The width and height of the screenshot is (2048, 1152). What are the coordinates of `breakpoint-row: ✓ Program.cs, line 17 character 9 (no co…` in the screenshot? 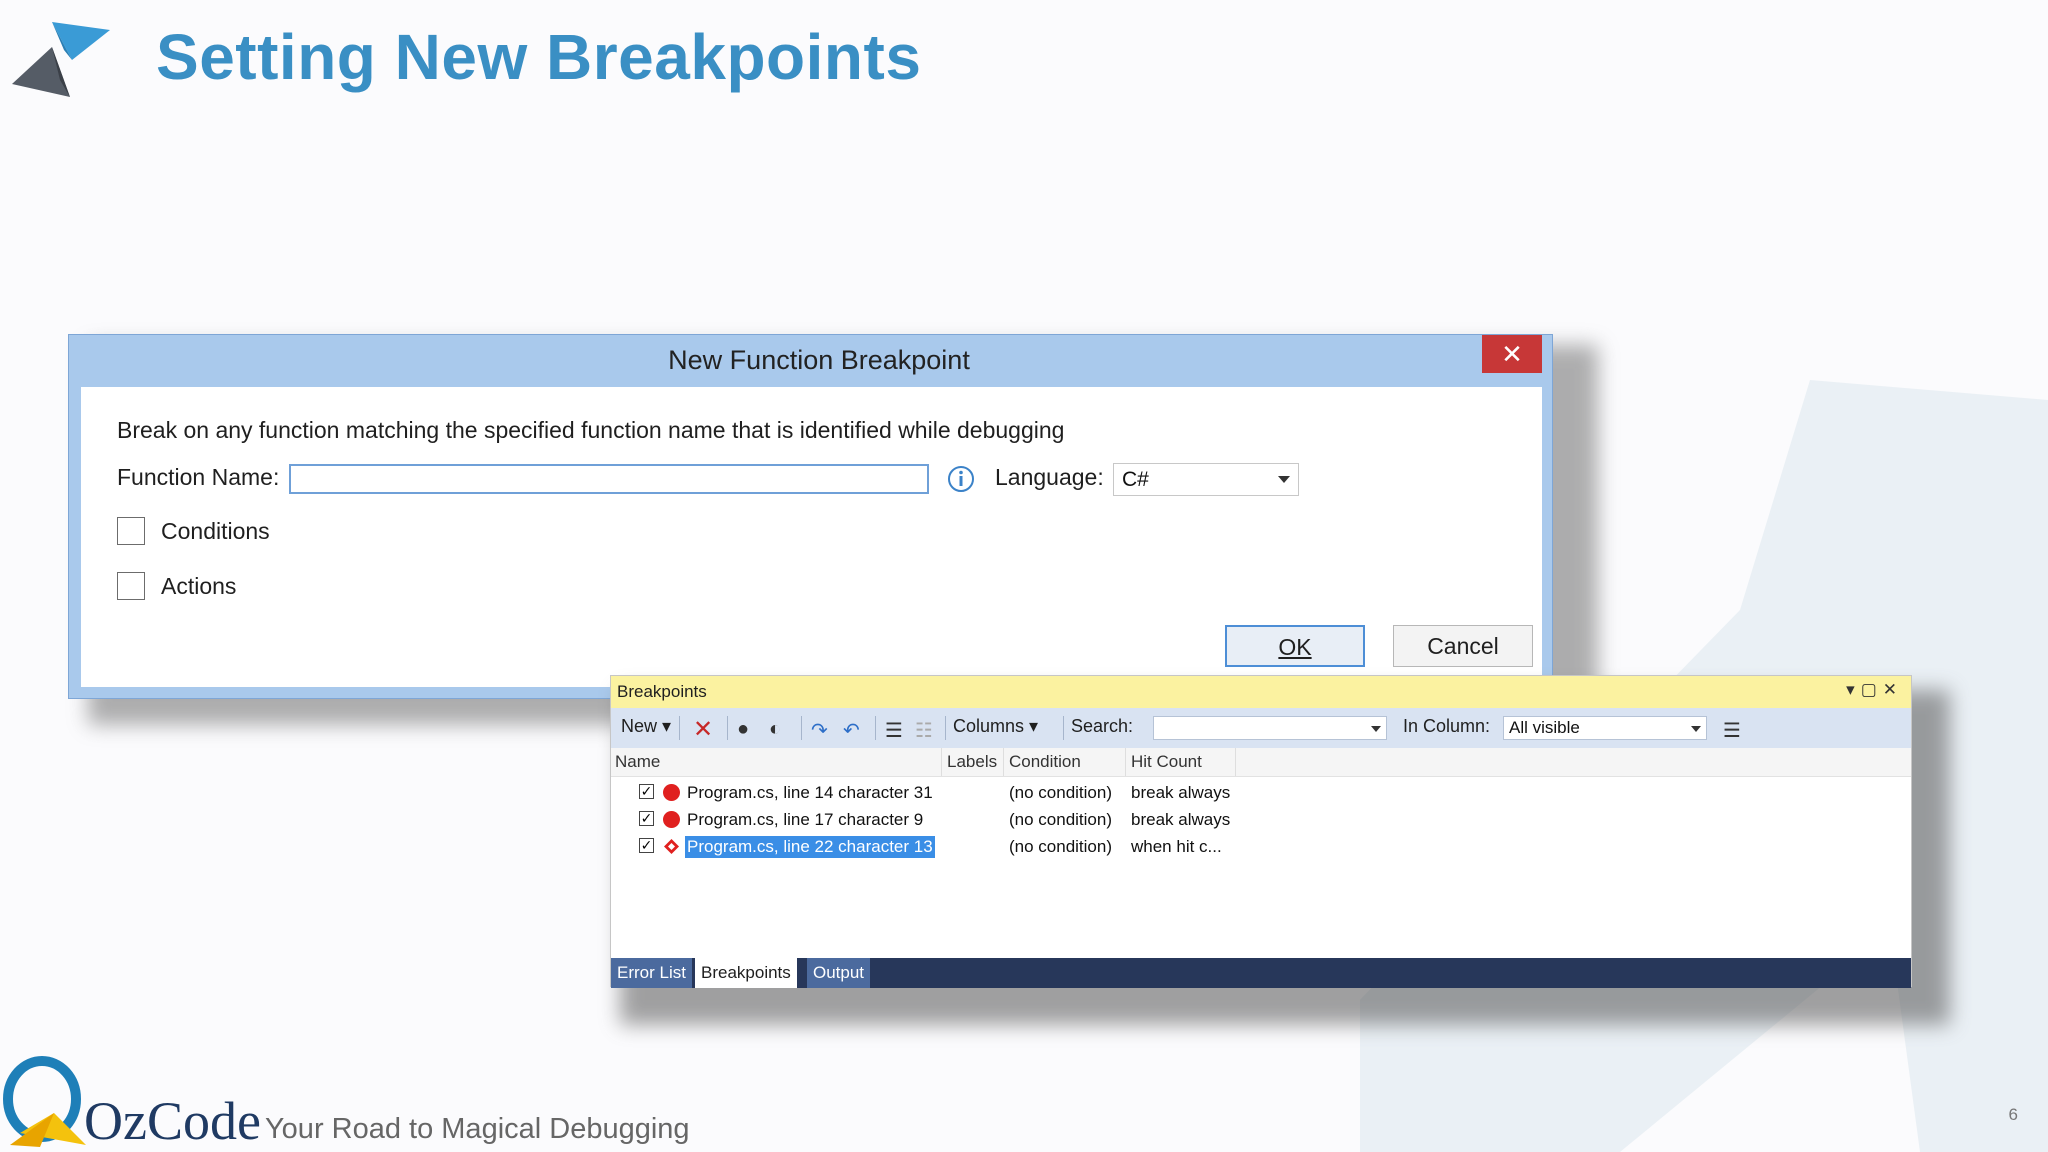 It's located at (1261, 819).